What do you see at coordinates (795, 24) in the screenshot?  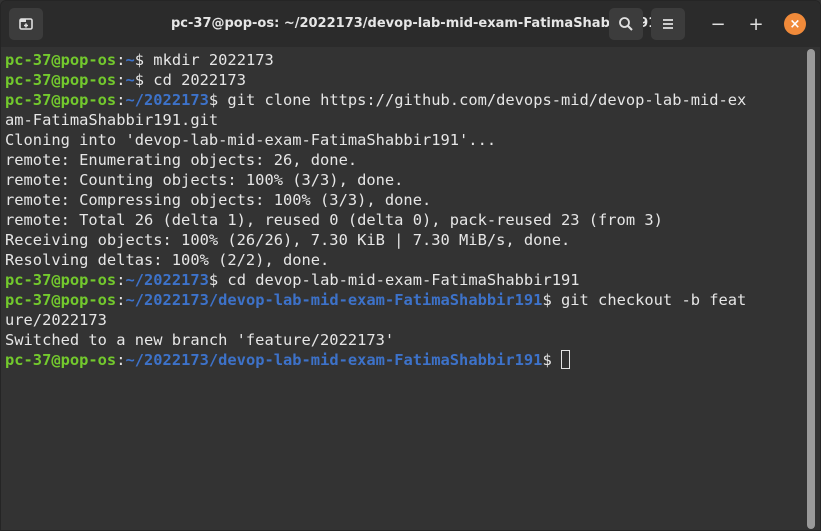 I see `close-button: ×` at bounding box center [795, 24].